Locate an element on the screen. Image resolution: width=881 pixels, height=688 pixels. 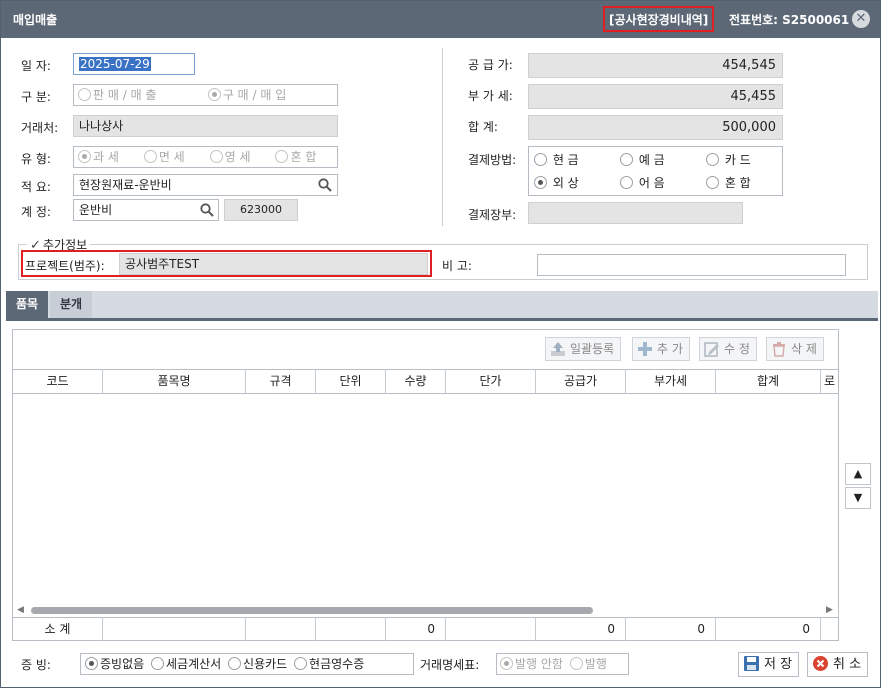
type-option-purchase: 구 매 / 매 입 is located at coordinates (246, 95).